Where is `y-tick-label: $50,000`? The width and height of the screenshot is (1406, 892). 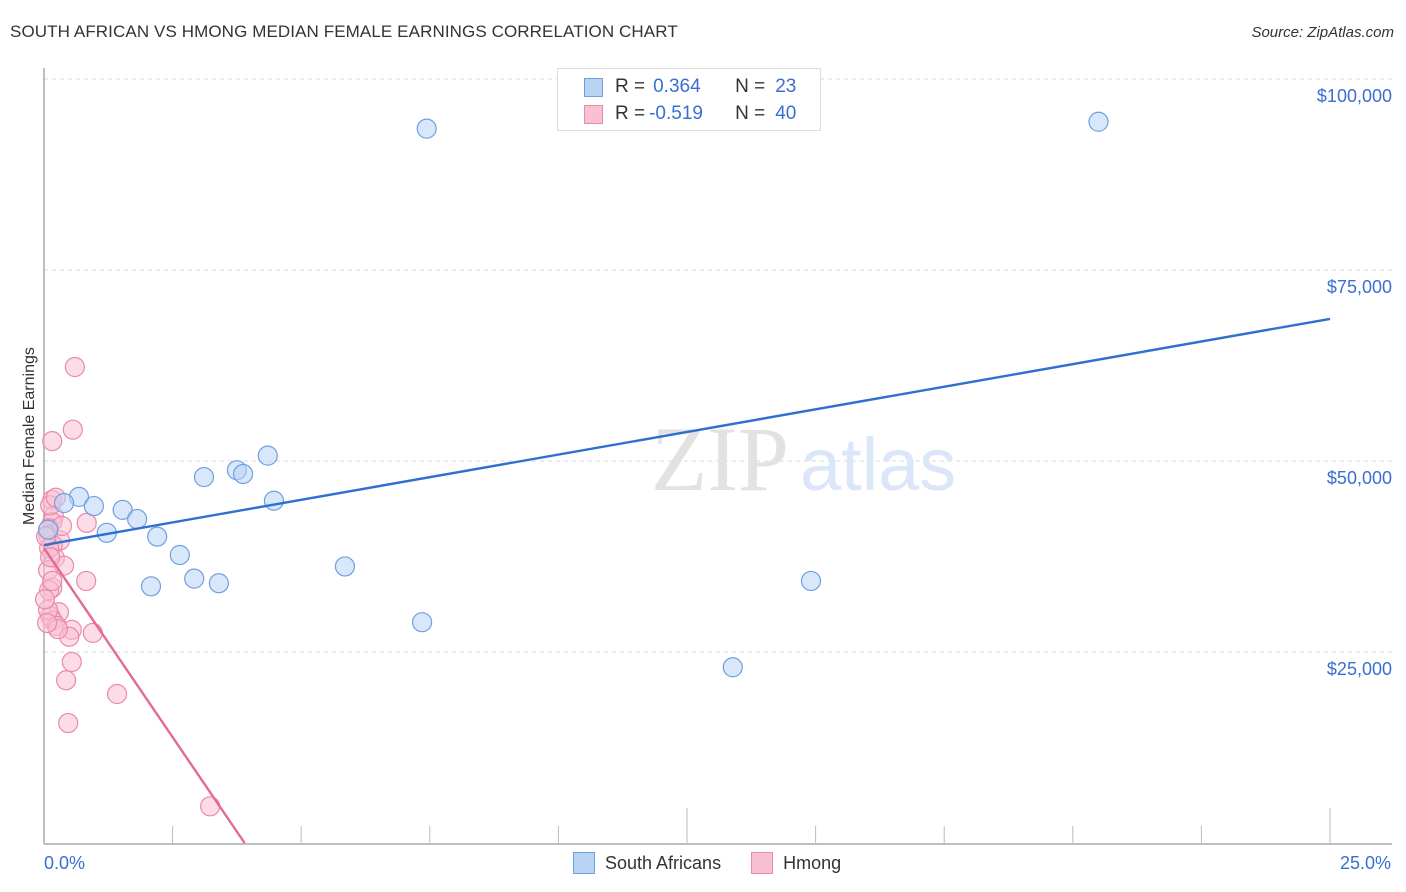
y-tick-label: $50,000 is located at coordinates (1359, 478).